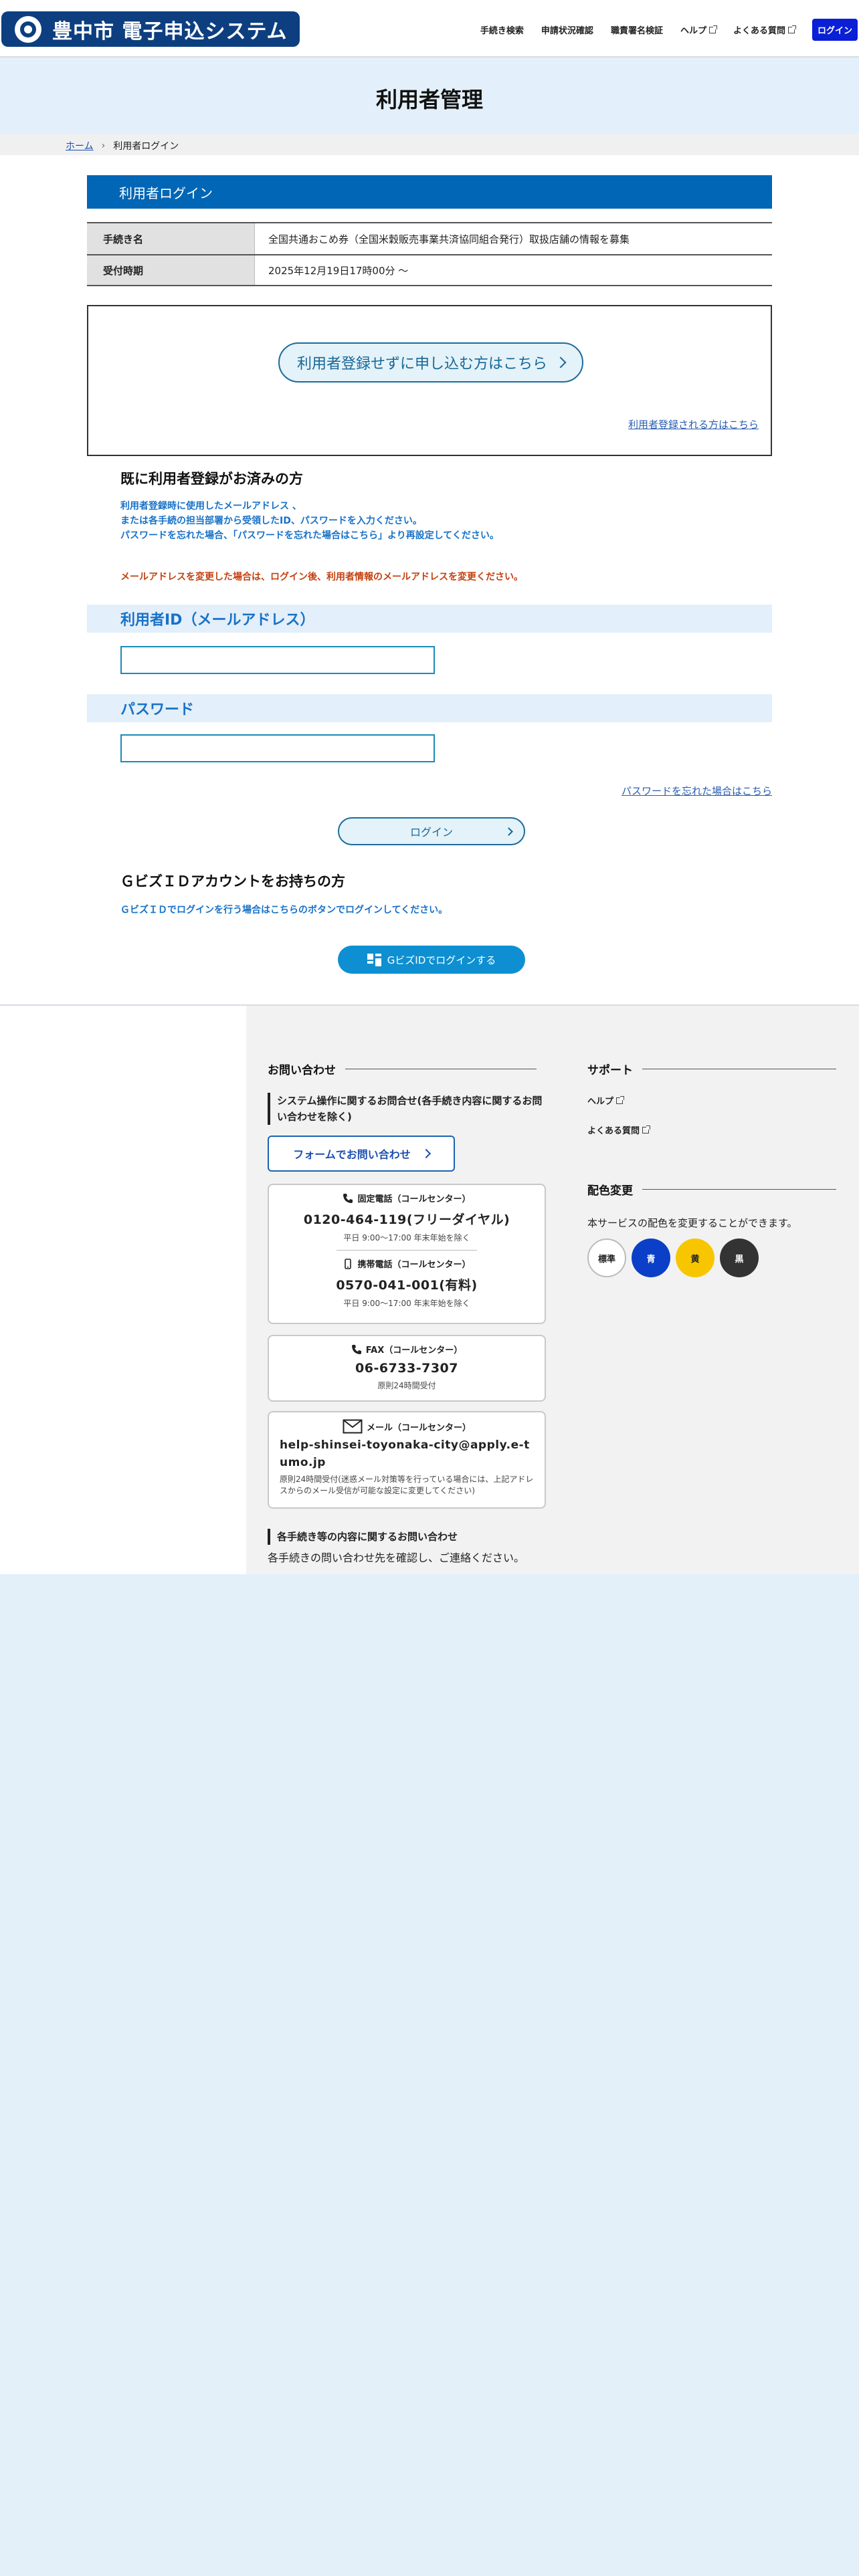 This screenshot has width=859, height=2576. What do you see at coordinates (402, 1069) in the screenshot?
I see `contact-heading: お問い合わせ` at bounding box center [402, 1069].